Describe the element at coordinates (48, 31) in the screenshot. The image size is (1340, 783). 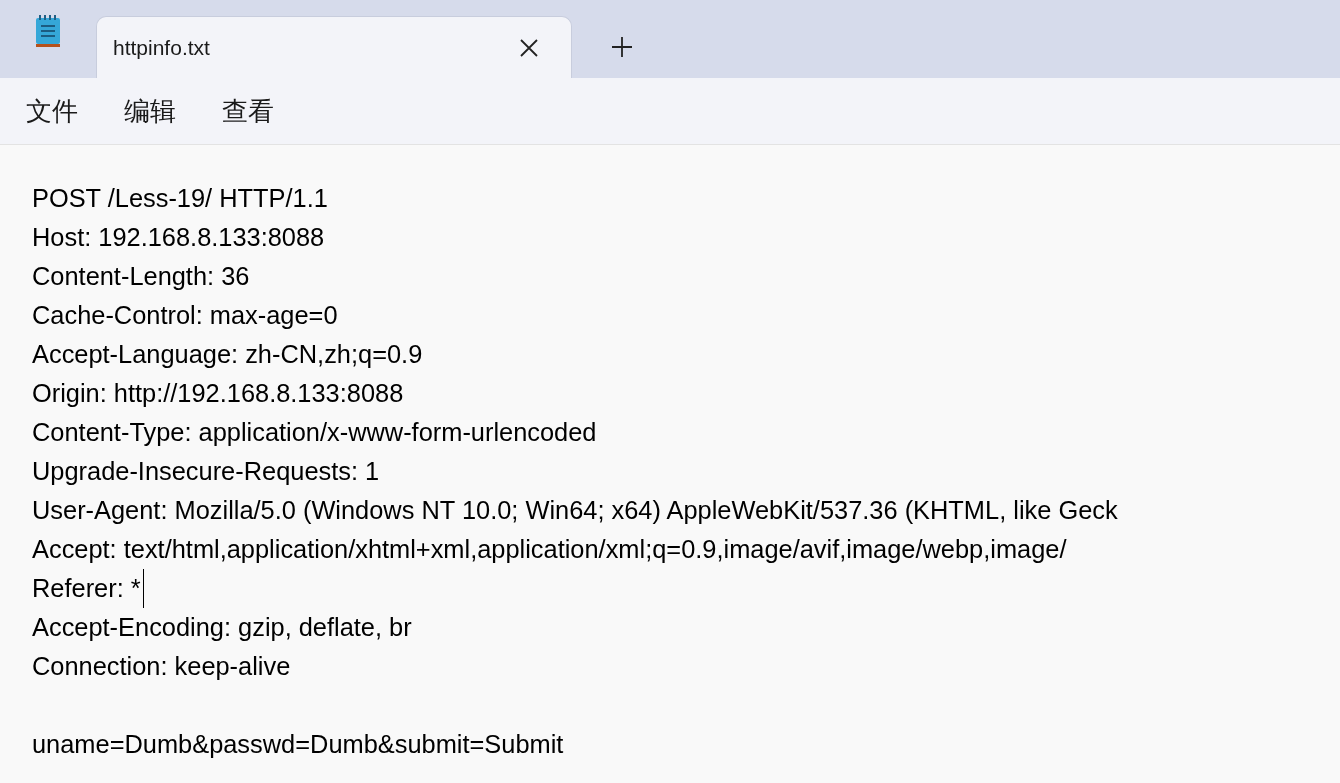
I see `notepad-icon` at that location.